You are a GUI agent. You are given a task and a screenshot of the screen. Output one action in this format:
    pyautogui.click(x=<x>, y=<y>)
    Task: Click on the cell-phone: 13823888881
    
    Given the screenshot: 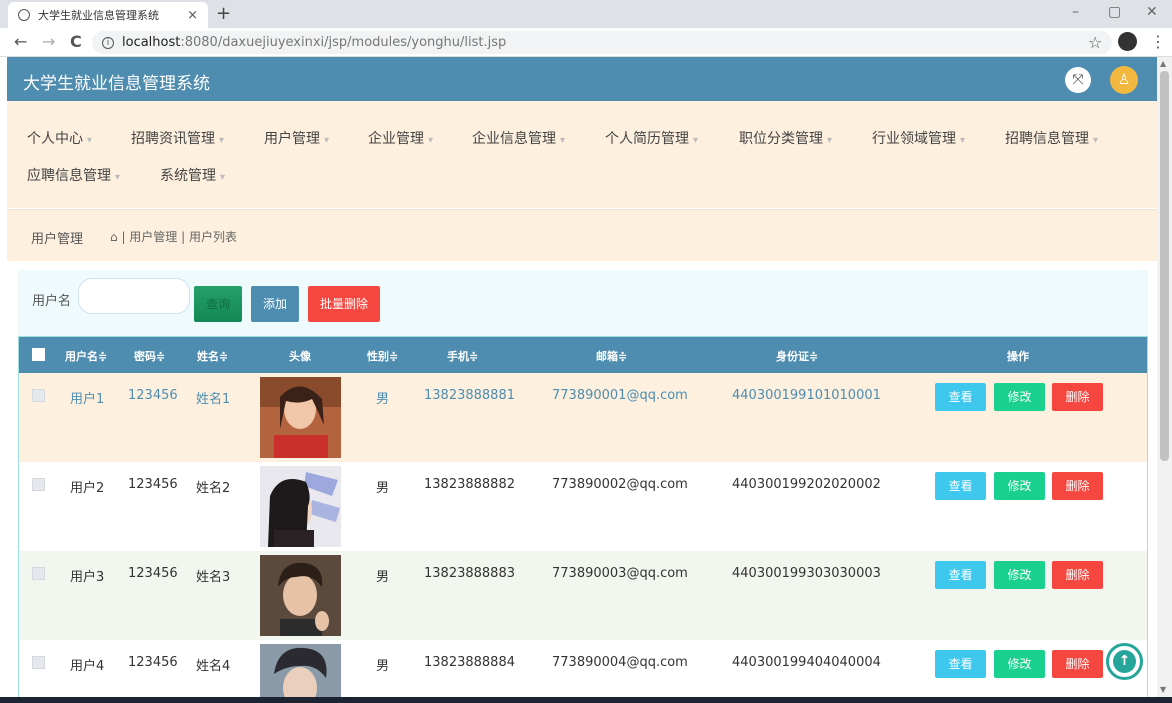 What is the action you would take?
    pyautogui.click(x=469, y=395)
    